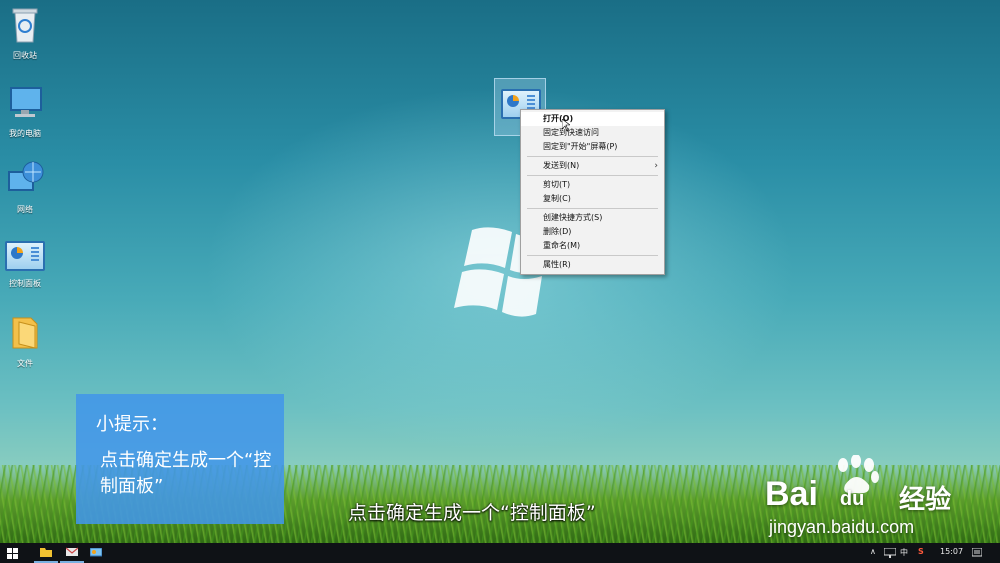 The width and height of the screenshot is (1000, 563). What do you see at coordinates (25, 25) in the screenshot?
I see `recycle-bin-icon` at bounding box center [25, 25].